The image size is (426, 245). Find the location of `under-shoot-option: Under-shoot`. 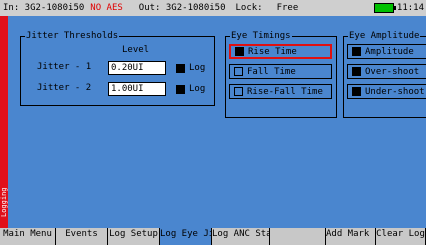

under-shoot-option: Under-shoot is located at coordinates (386, 91).